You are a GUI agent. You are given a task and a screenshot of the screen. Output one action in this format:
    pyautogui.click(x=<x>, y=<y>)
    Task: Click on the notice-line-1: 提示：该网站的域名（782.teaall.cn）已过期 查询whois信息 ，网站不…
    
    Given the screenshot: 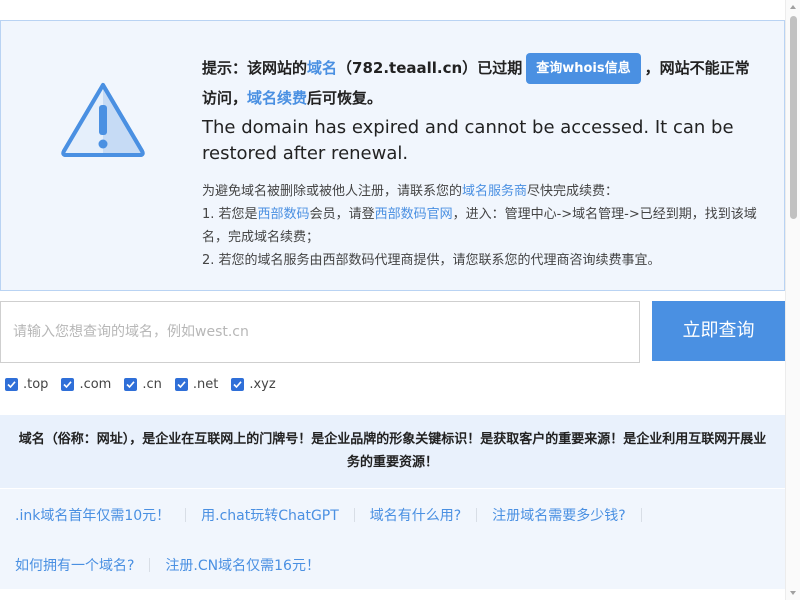 What is the action you would take?
    pyautogui.click(x=492, y=68)
    